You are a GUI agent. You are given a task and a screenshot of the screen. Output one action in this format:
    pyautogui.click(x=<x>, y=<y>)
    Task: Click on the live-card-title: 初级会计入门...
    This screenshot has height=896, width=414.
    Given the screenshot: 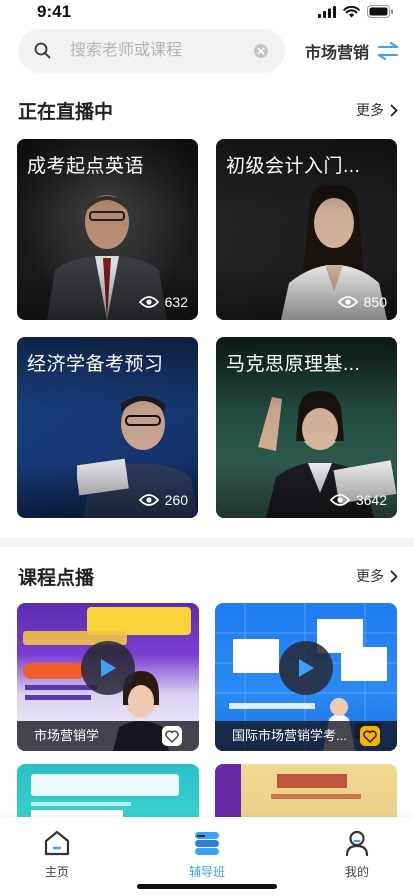 What is the action you would take?
    pyautogui.click(x=293, y=166)
    